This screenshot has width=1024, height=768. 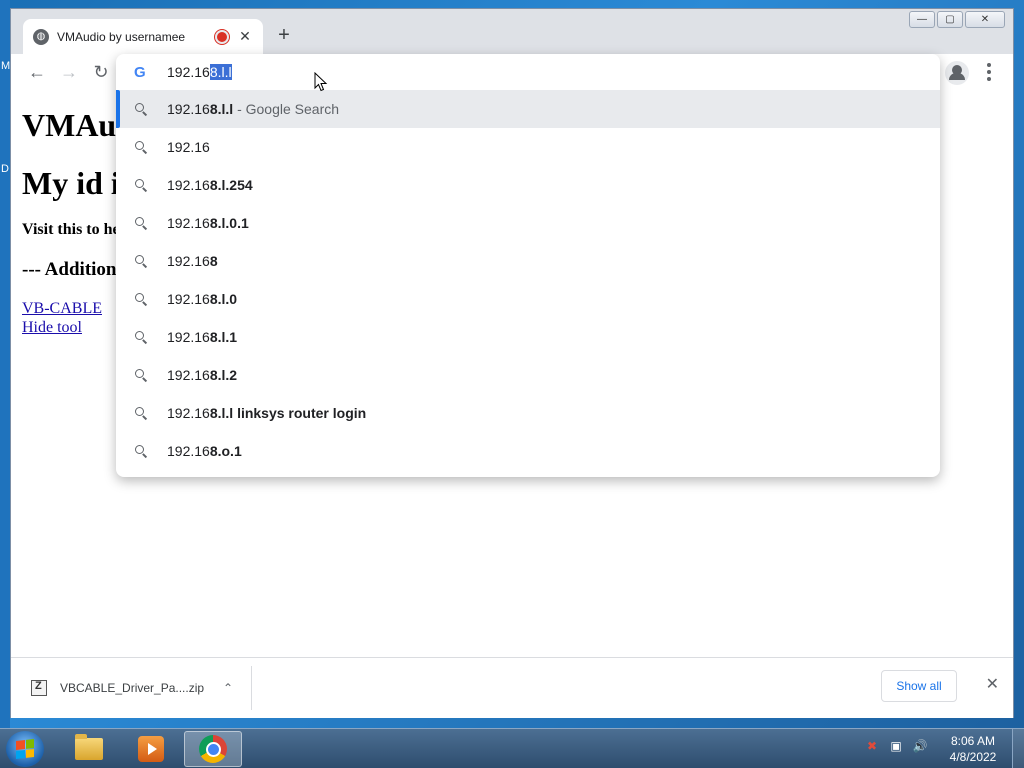 I want to click on taskbar-explorer, so click(x=89, y=749).